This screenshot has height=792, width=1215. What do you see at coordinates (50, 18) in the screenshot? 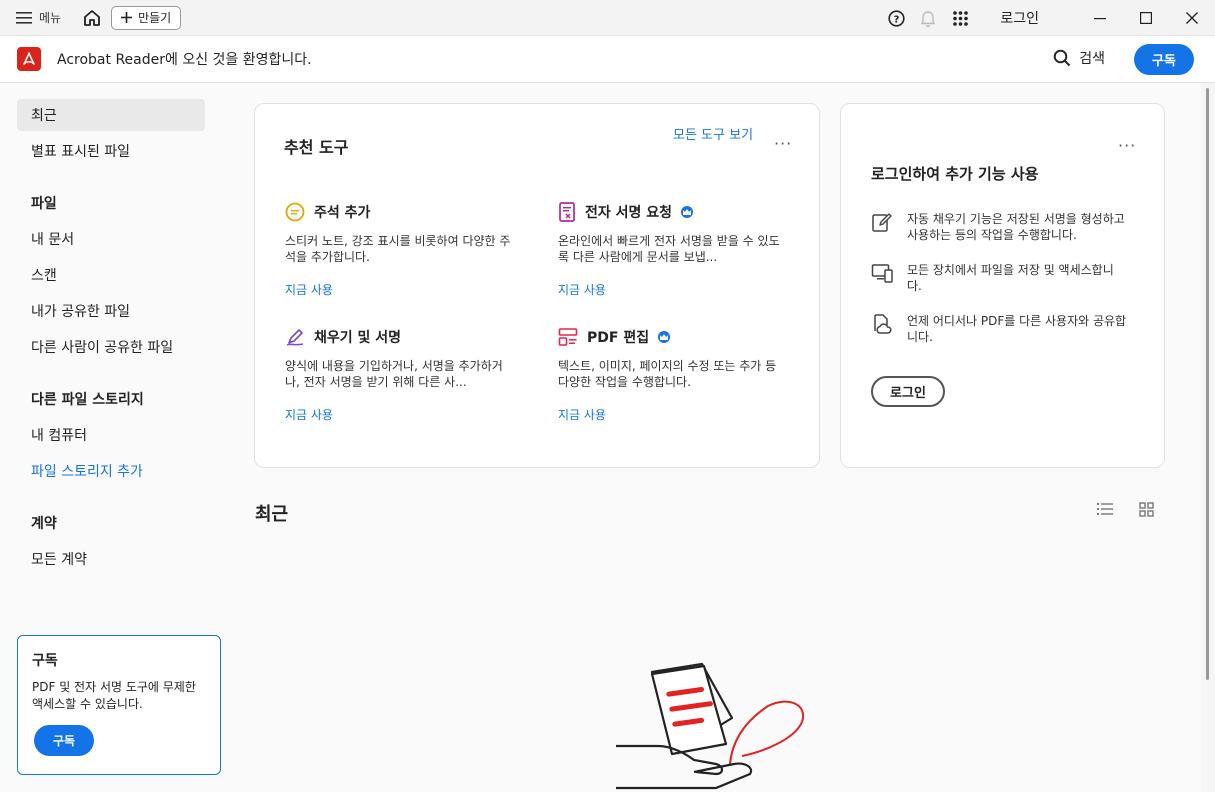
I see `menu-label: 메뉴` at bounding box center [50, 18].